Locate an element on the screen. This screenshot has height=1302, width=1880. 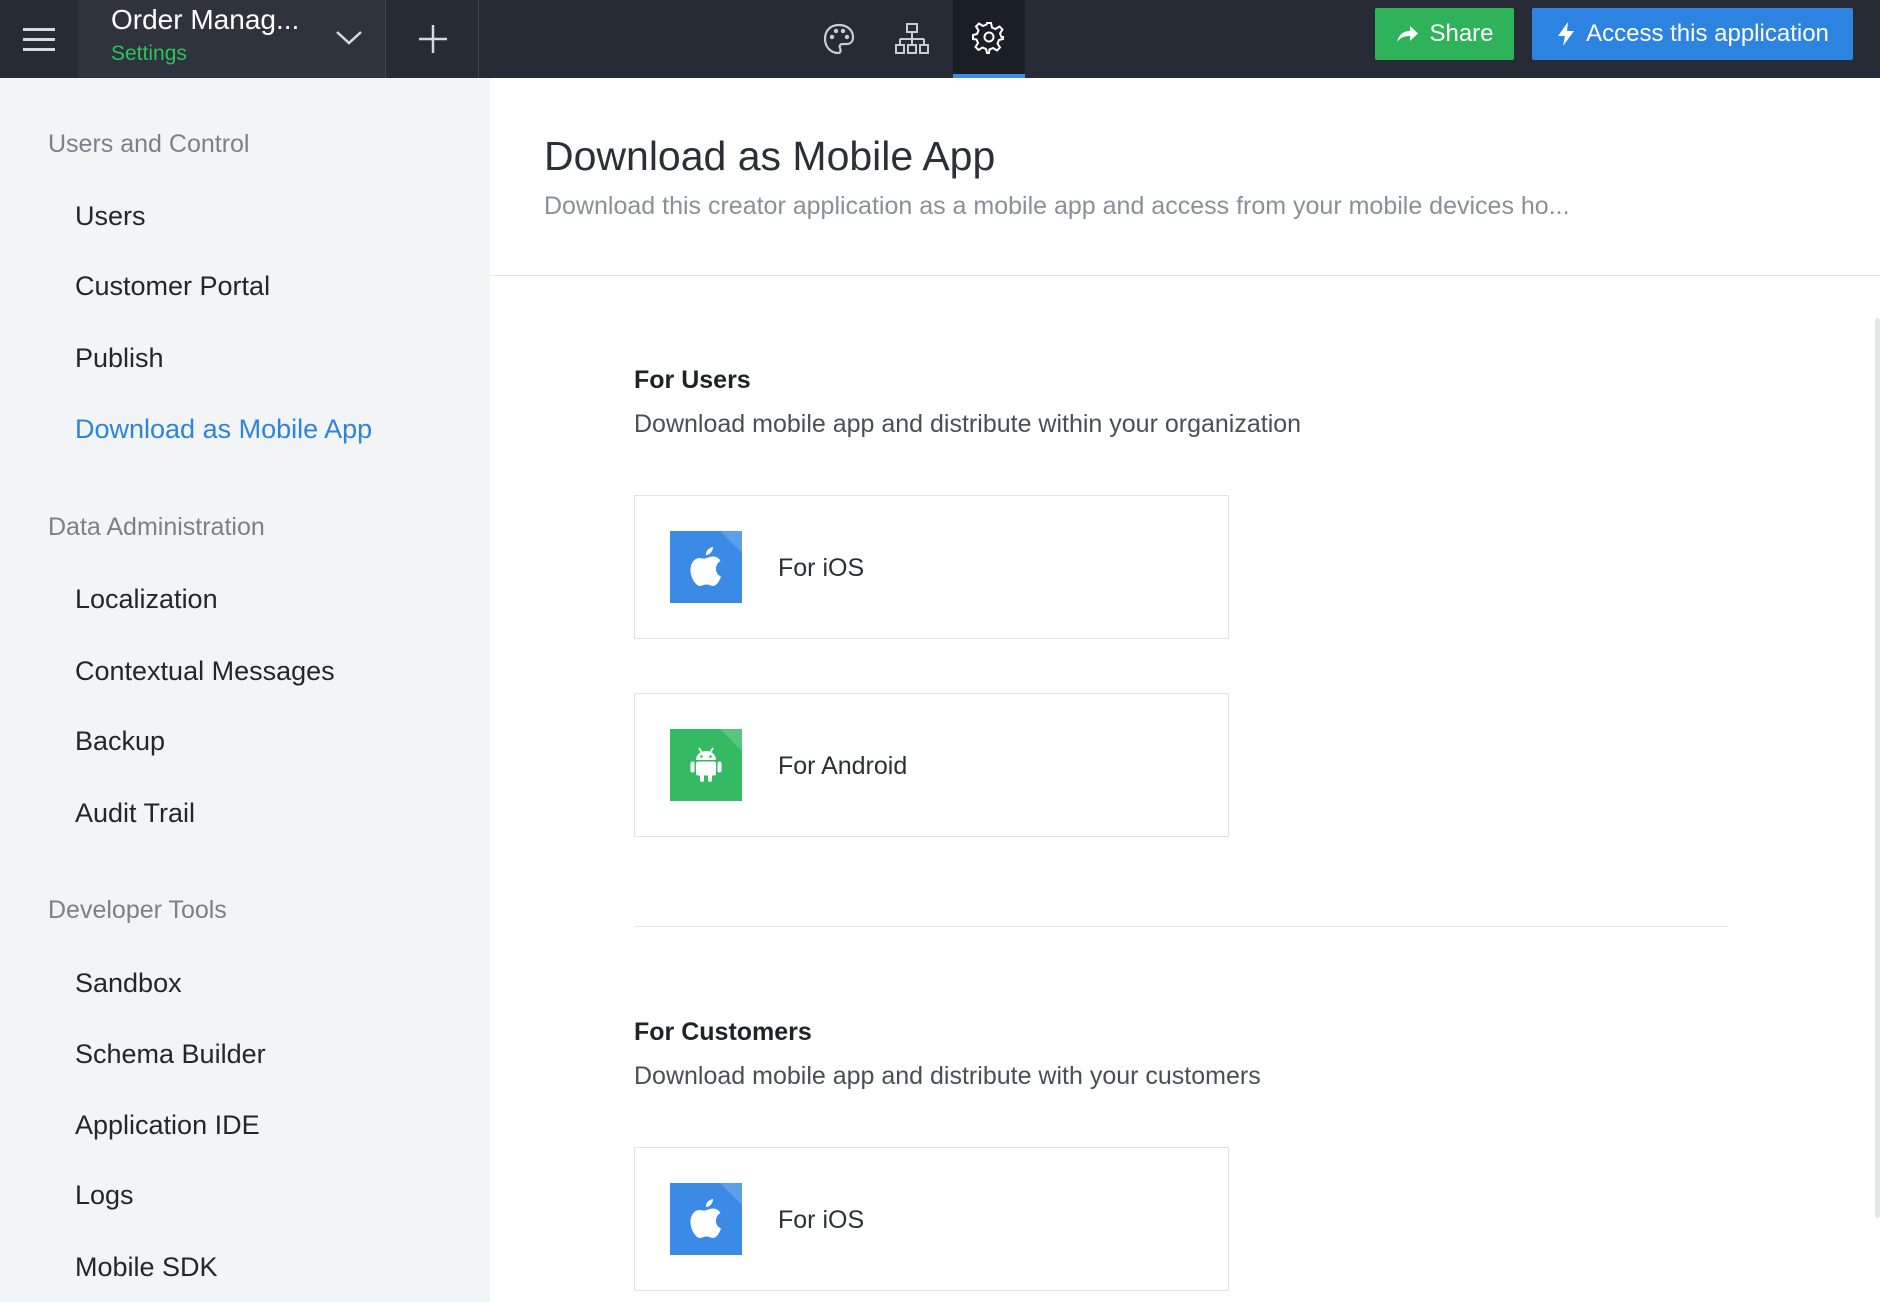
sidebar-item-download-as-mobile-app: Download as Mobile App is located at coordinates (223, 429).